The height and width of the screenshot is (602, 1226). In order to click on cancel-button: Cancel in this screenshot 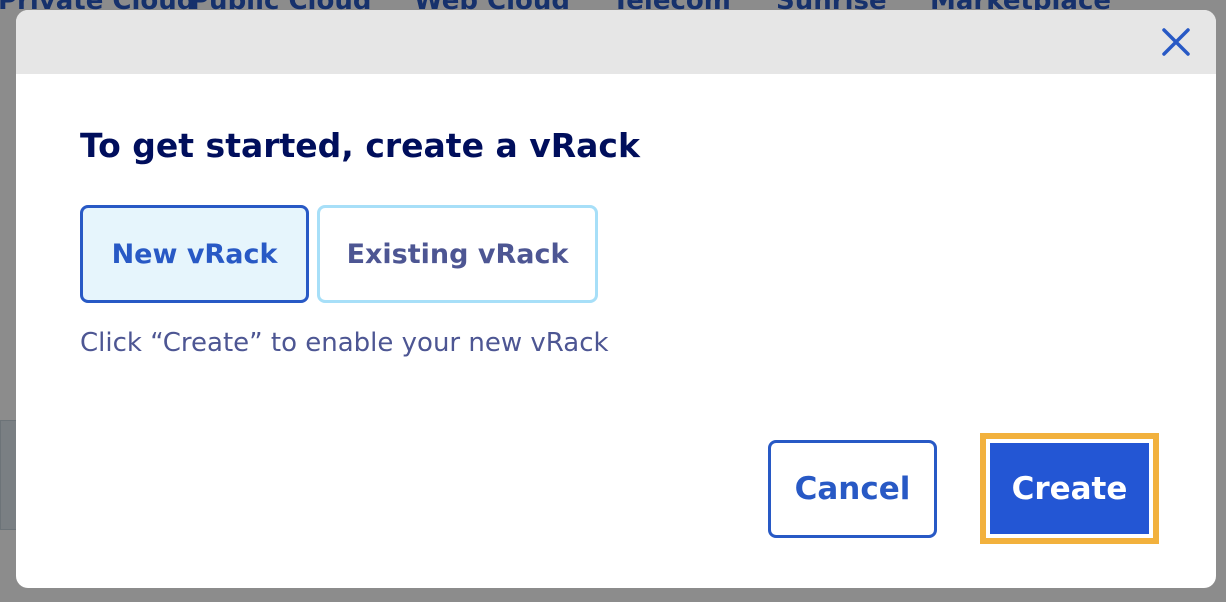, I will do `click(852, 489)`.